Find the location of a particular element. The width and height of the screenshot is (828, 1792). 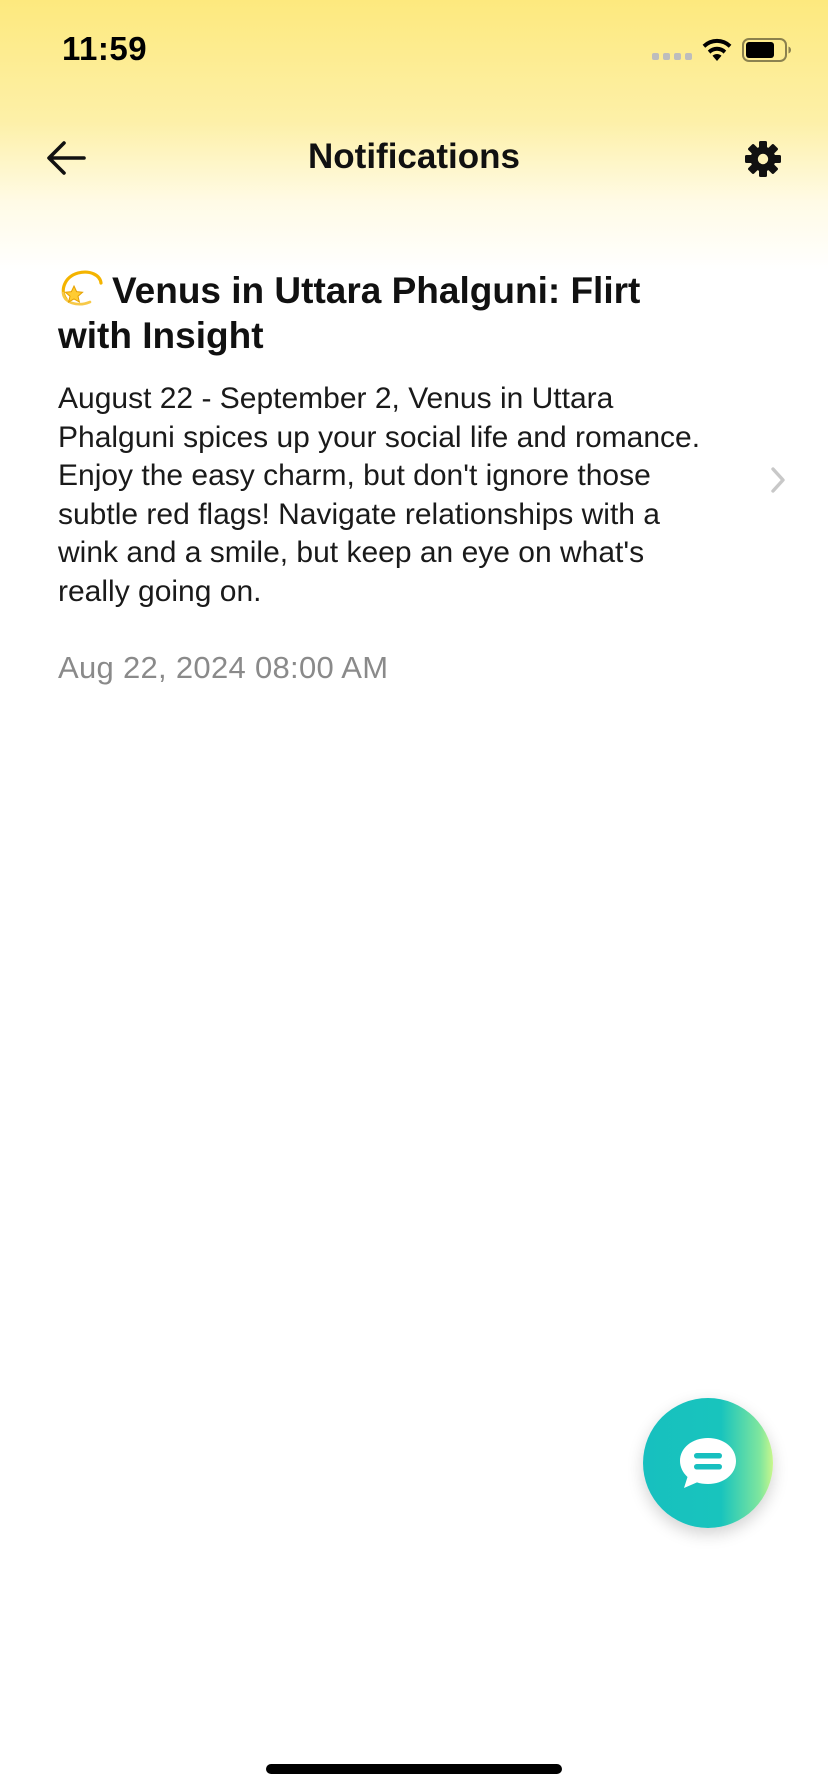

settings-button is located at coordinates (763, 159).